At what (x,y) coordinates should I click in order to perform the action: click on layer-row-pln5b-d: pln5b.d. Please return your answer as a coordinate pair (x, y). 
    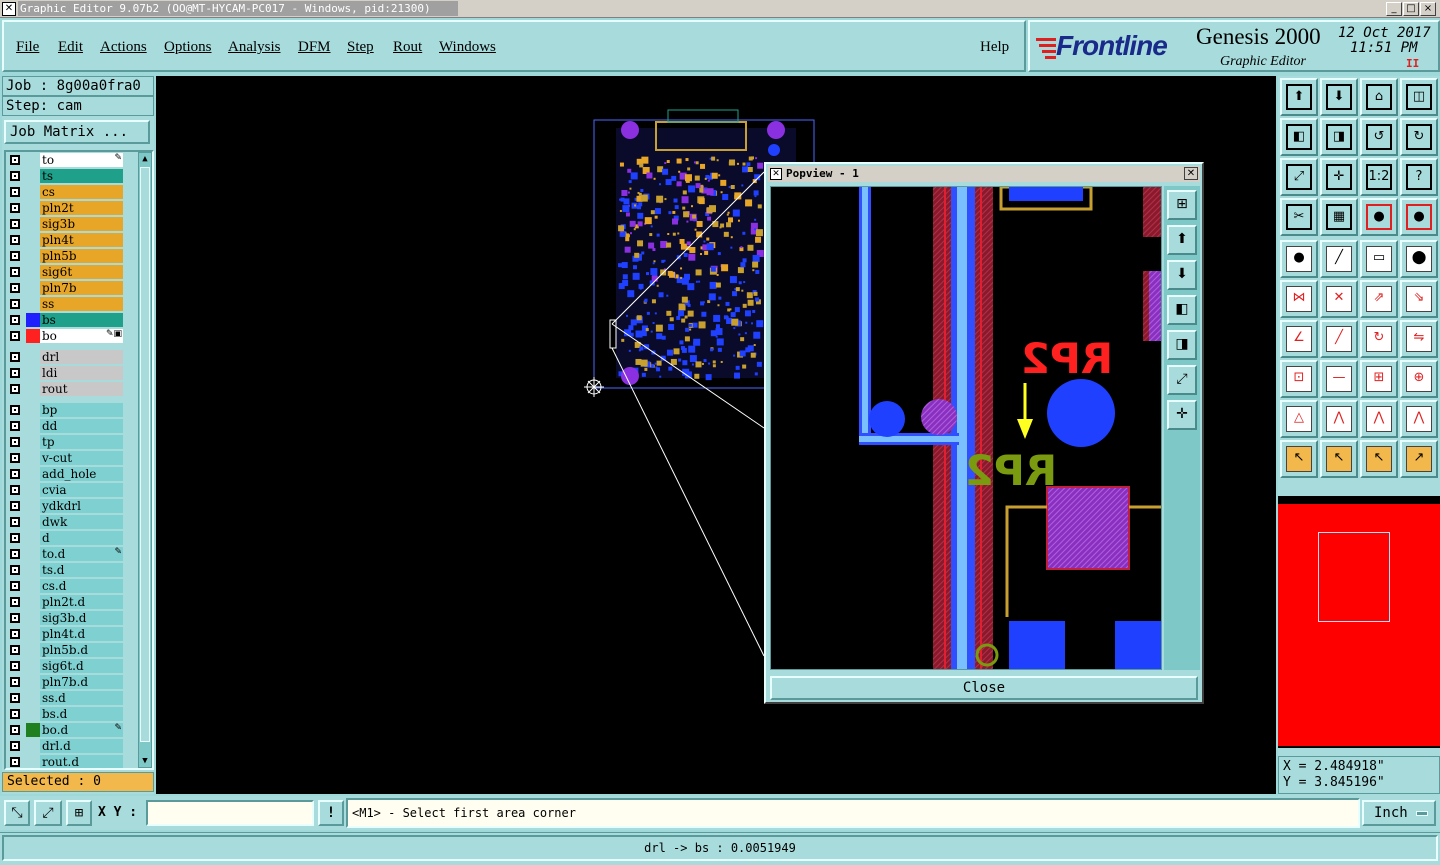
    Looking at the image, I should click on (66, 650).